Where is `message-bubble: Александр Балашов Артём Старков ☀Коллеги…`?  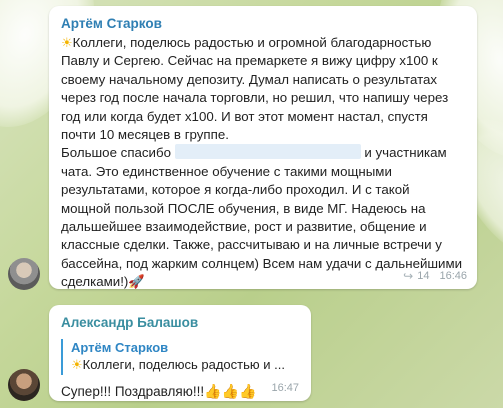
message-bubble: Александр Балашов Артём Старков ☀Коллеги… is located at coordinates (180, 353).